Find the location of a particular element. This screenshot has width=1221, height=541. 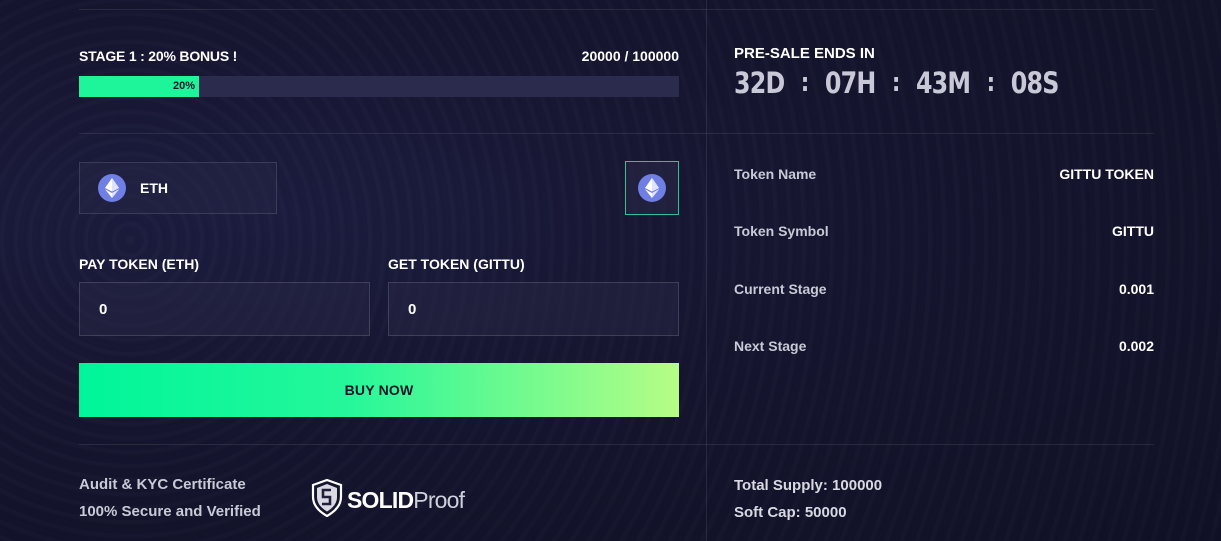

total-supply-text: Total Supply: 100000 is located at coordinates (808, 485).